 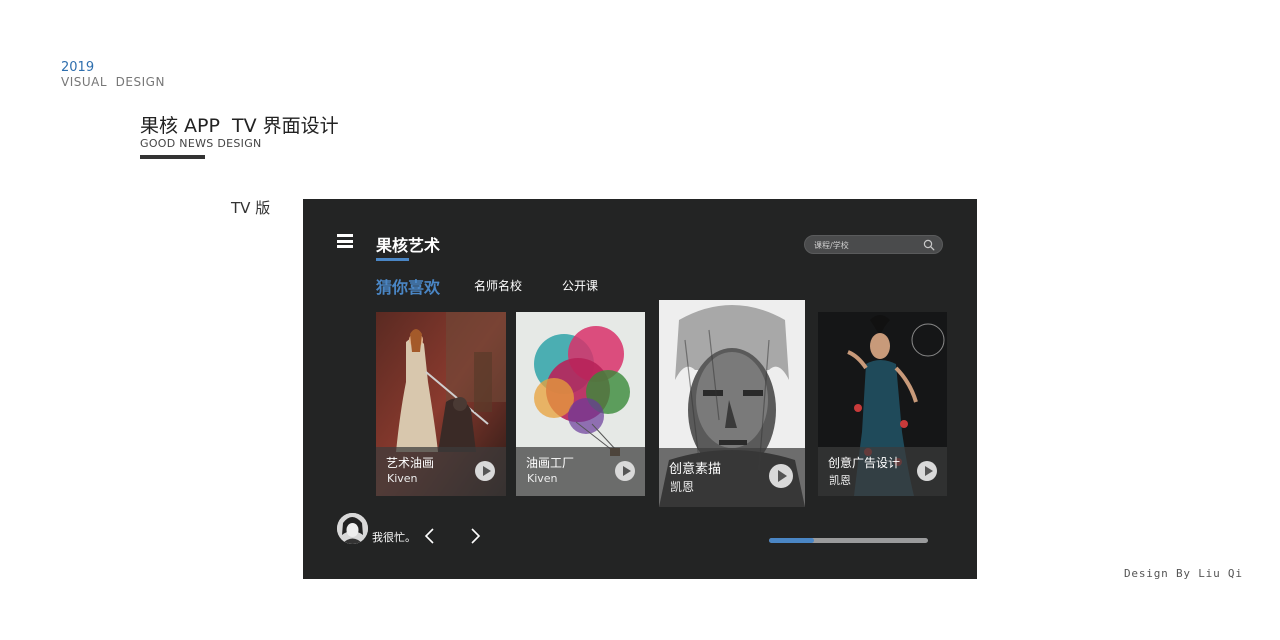 I want to click on search-icon, so click(x=929, y=245).